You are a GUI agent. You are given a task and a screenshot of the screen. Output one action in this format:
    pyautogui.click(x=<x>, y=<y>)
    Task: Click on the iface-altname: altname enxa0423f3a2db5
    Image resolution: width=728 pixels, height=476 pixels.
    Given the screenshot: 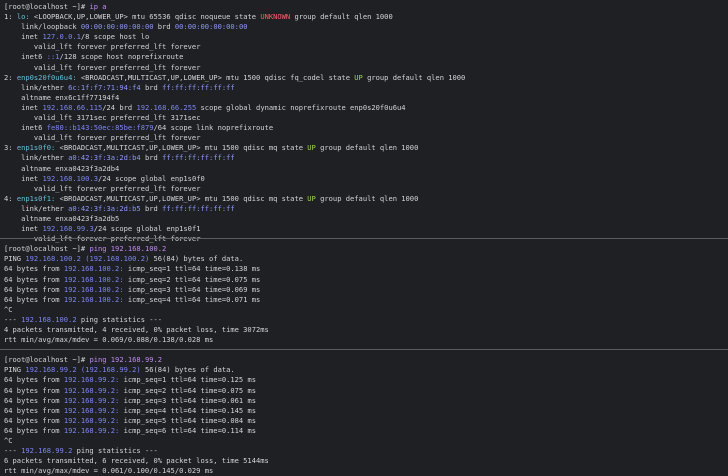 What is the action you would take?
    pyautogui.click(x=366, y=219)
    